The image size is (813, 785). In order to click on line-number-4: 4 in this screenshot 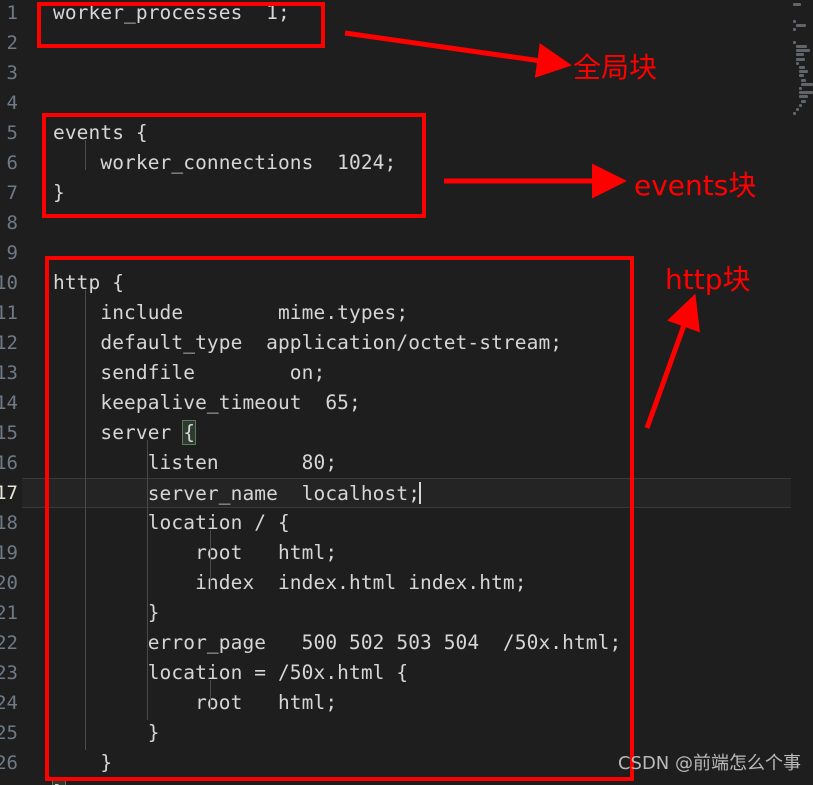, I will do `click(12, 103)`.